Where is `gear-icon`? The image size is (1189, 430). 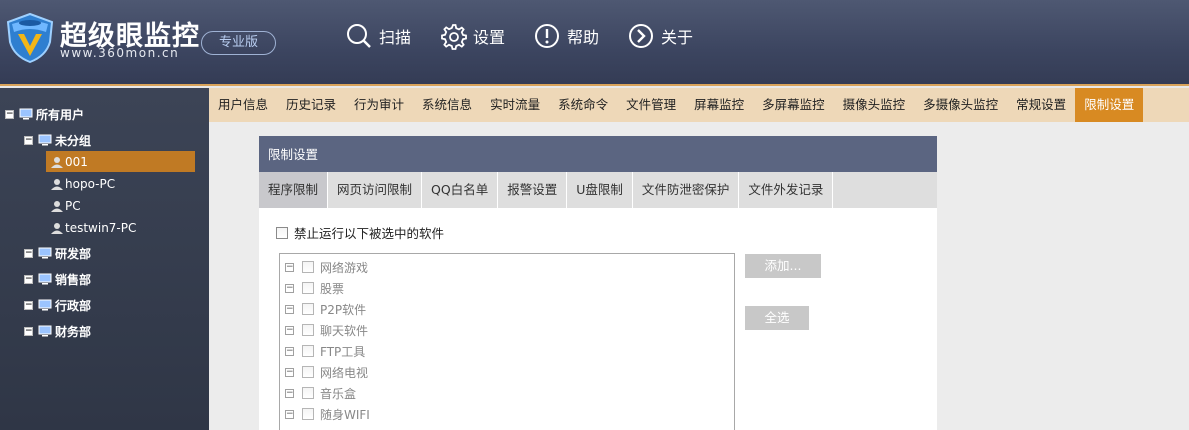
gear-icon is located at coordinates (454, 37).